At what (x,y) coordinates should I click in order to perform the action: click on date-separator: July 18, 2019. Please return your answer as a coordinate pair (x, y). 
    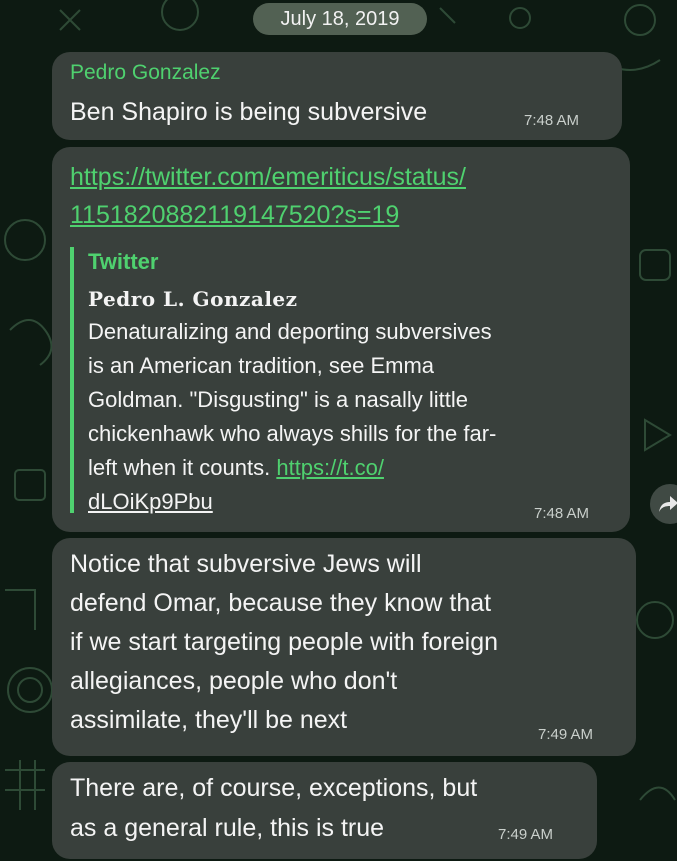
    Looking at the image, I should click on (340, 19).